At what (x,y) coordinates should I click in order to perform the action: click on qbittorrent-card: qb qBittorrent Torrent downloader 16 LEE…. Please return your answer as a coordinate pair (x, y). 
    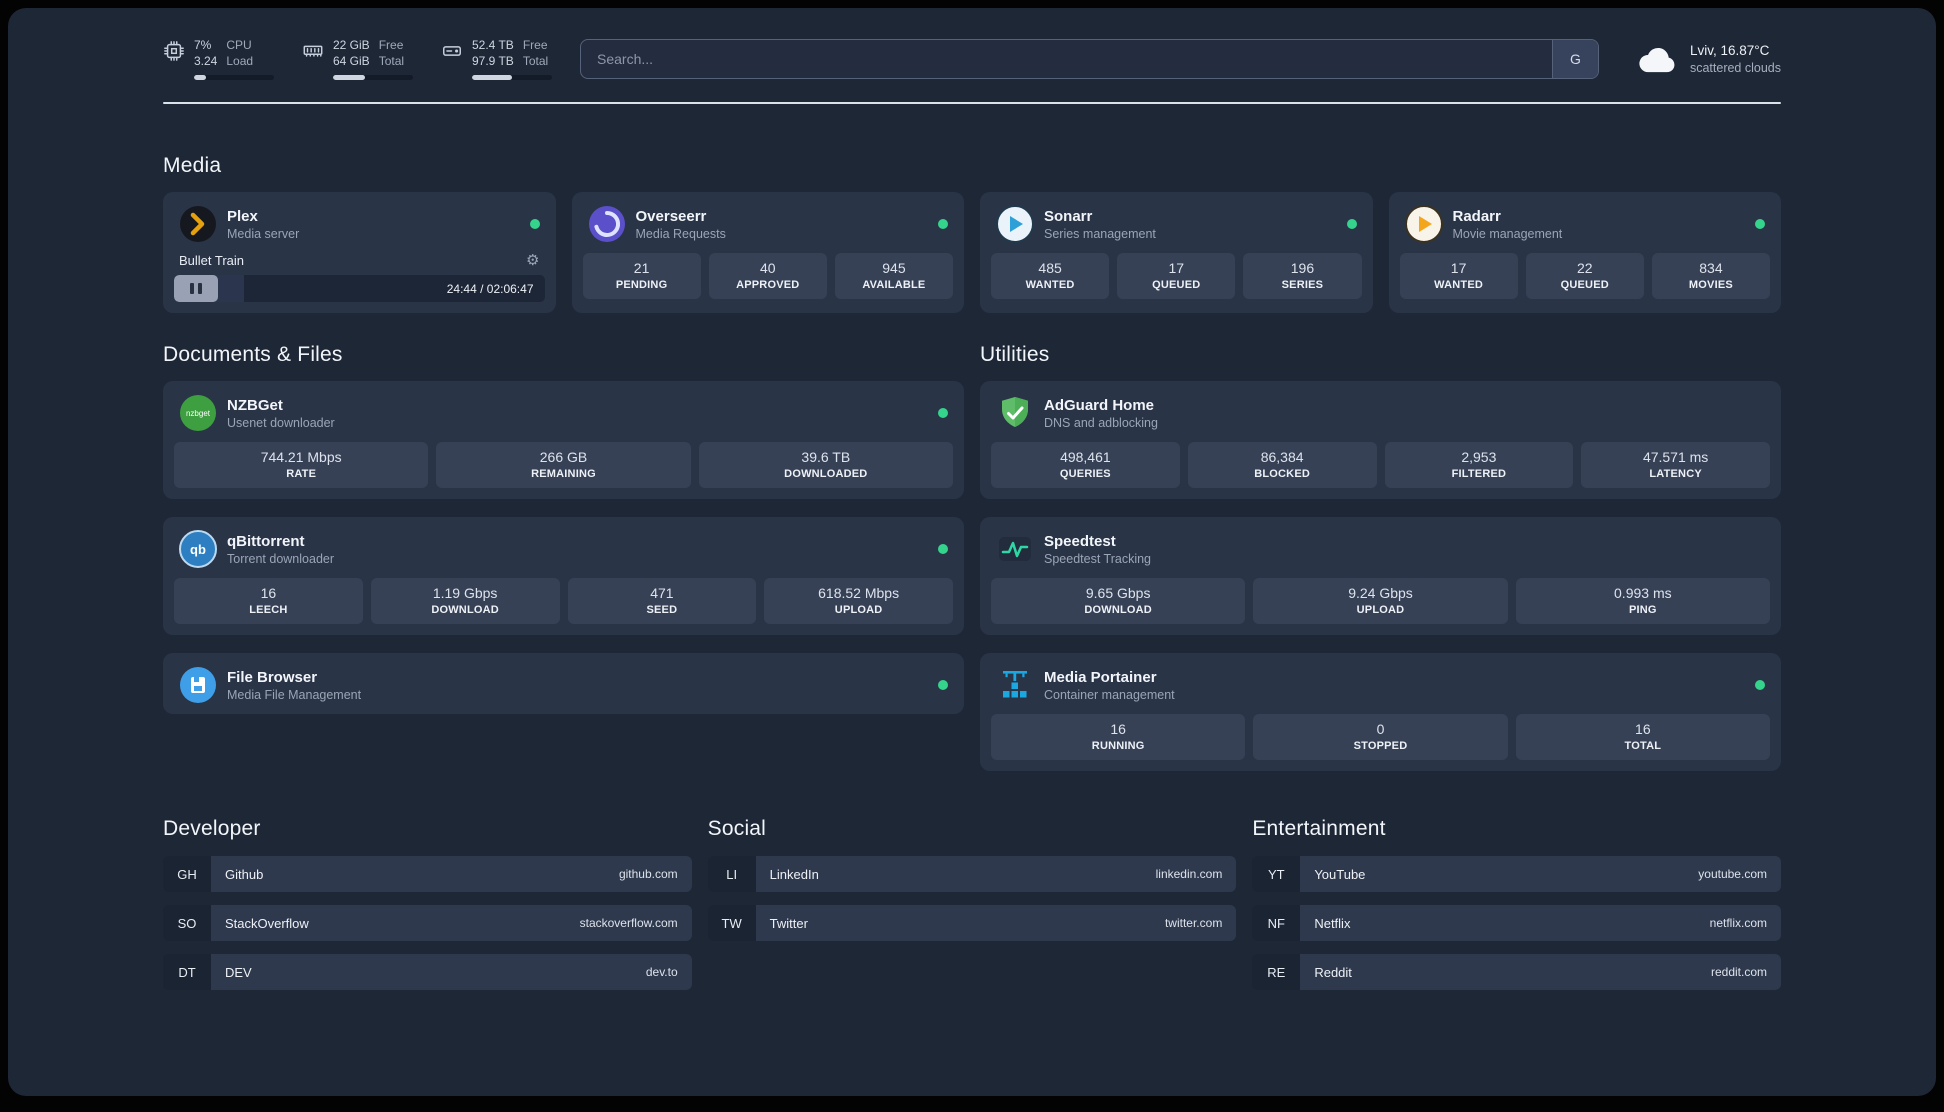
    Looking at the image, I should click on (563, 576).